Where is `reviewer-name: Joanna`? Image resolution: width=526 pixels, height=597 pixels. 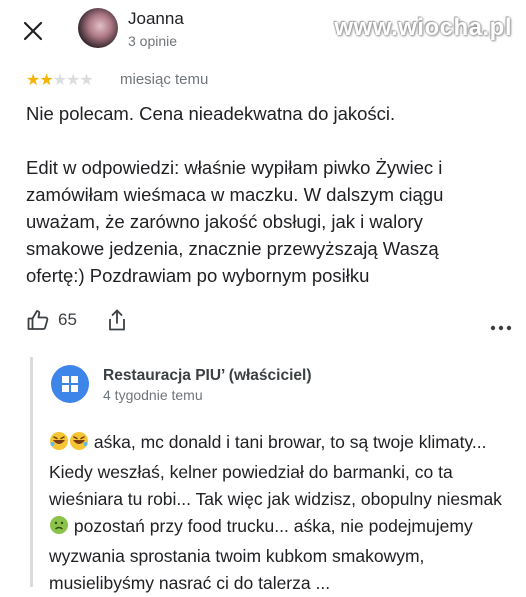 reviewer-name: Joanna is located at coordinates (156, 19).